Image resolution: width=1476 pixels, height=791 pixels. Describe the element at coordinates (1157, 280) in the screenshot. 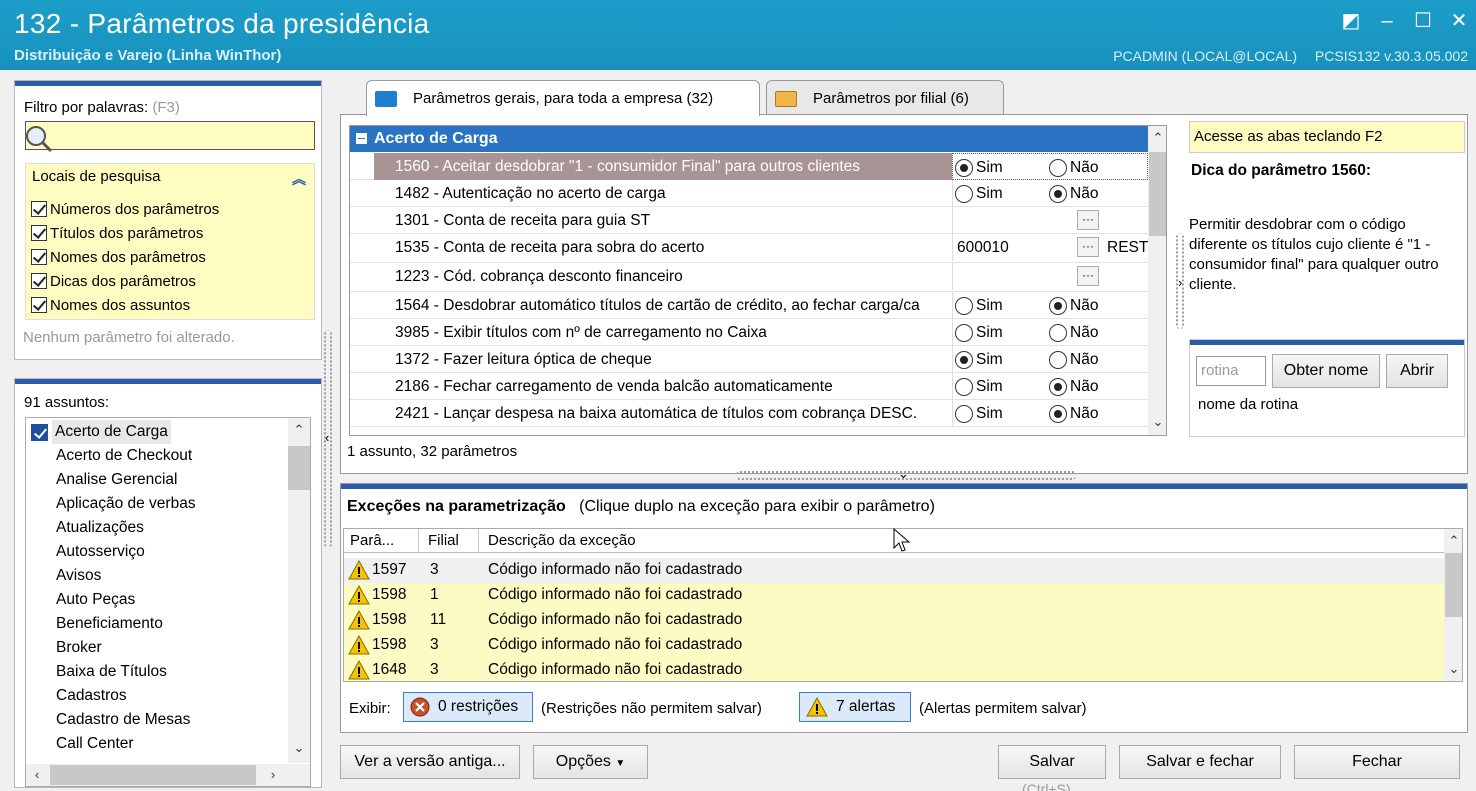

I see `params-vscrollbar: ⌃ ⌄` at that location.